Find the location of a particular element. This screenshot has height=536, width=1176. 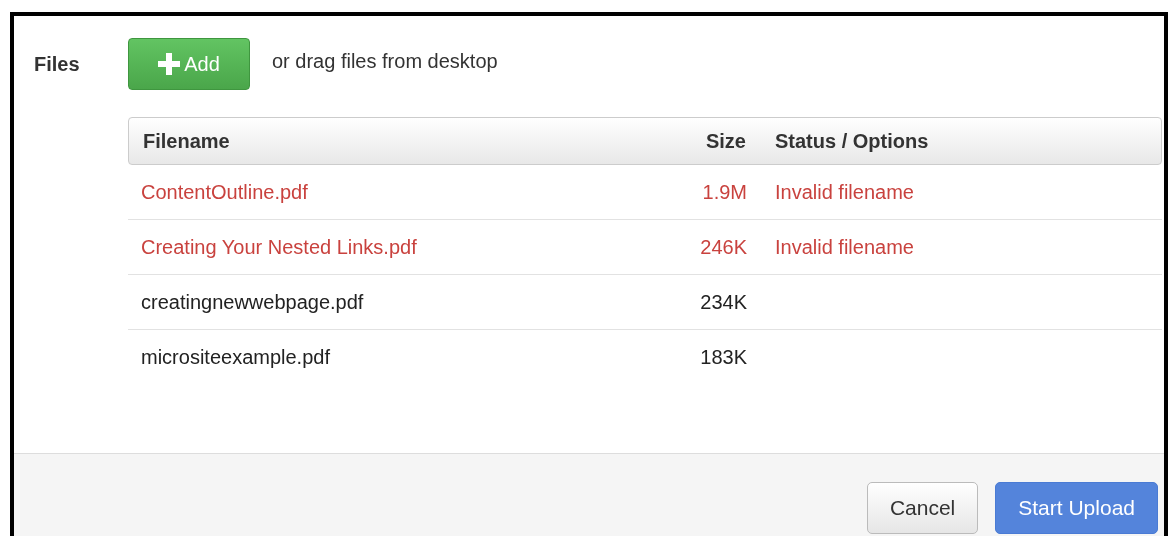

column-header: Size is located at coordinates (725, 141).